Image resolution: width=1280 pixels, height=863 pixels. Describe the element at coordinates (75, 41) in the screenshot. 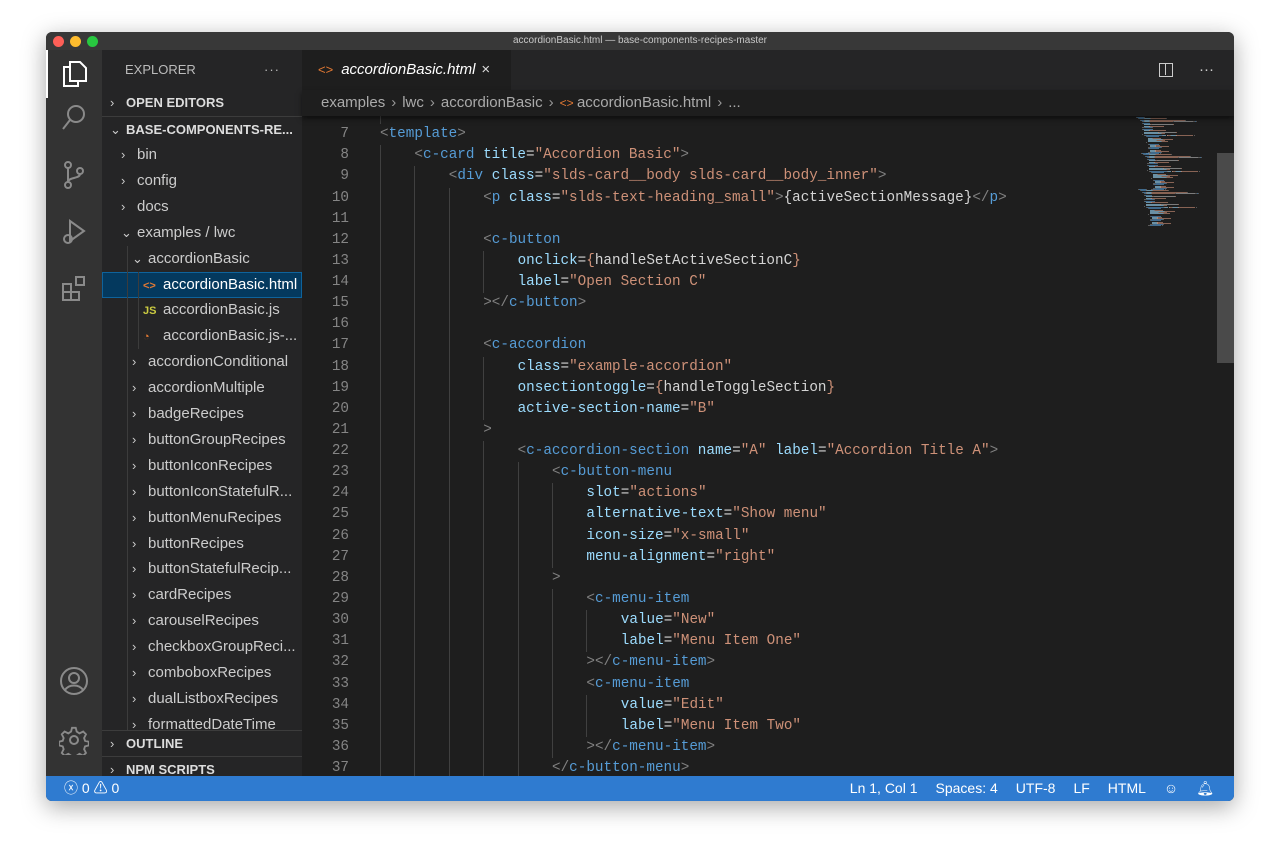

I see `minimize-window-button` at that location.